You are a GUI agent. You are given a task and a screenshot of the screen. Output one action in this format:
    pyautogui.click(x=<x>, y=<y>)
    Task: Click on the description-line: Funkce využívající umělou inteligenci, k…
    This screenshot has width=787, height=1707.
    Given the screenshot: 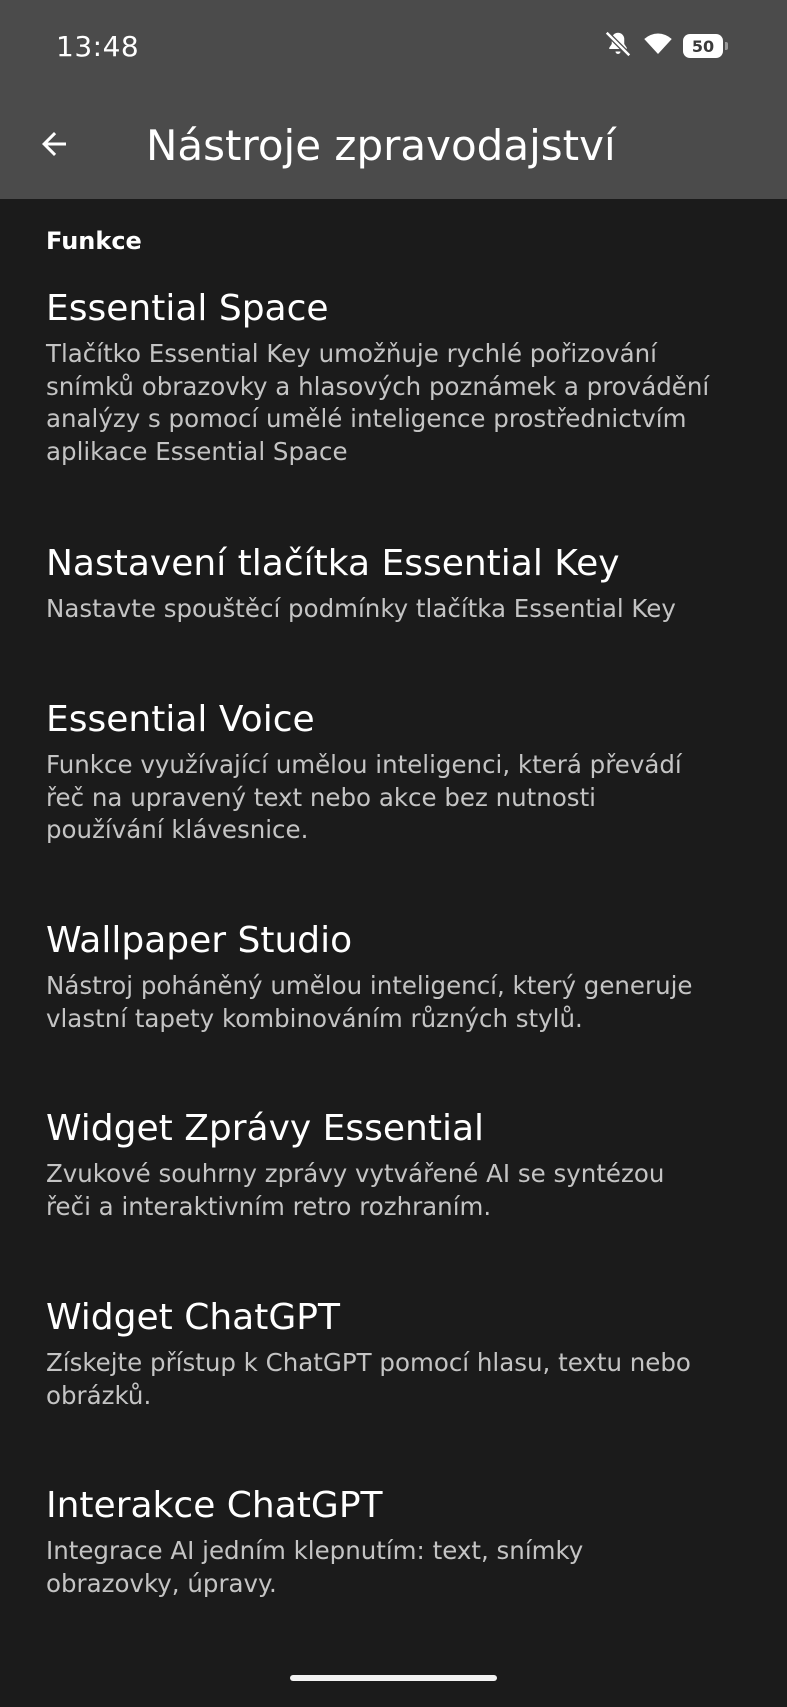 What is the action you would take?
    pyautogui.click(x=364, y=764)
    